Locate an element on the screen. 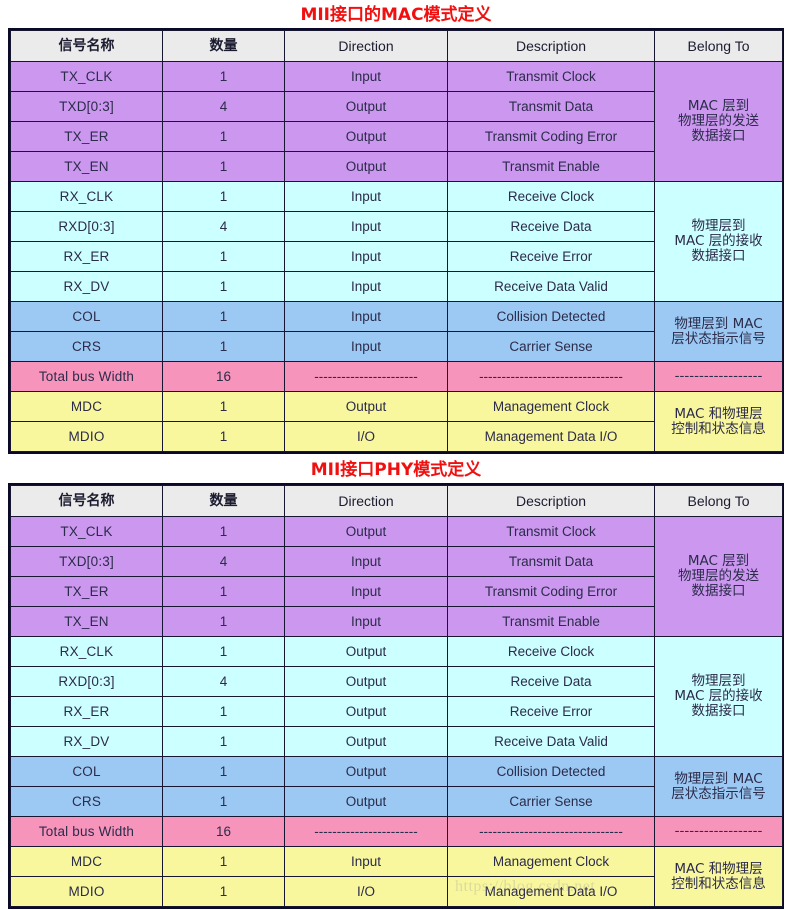  table-row: MDC 1 Input Management Clock MAC 和物理层 控制和状态信息 is located at coordinates (396, 876).